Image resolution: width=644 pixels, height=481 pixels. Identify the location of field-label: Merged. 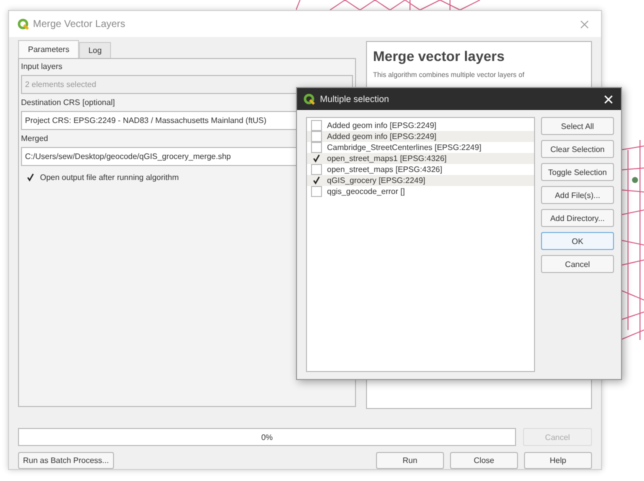
(34, 138).